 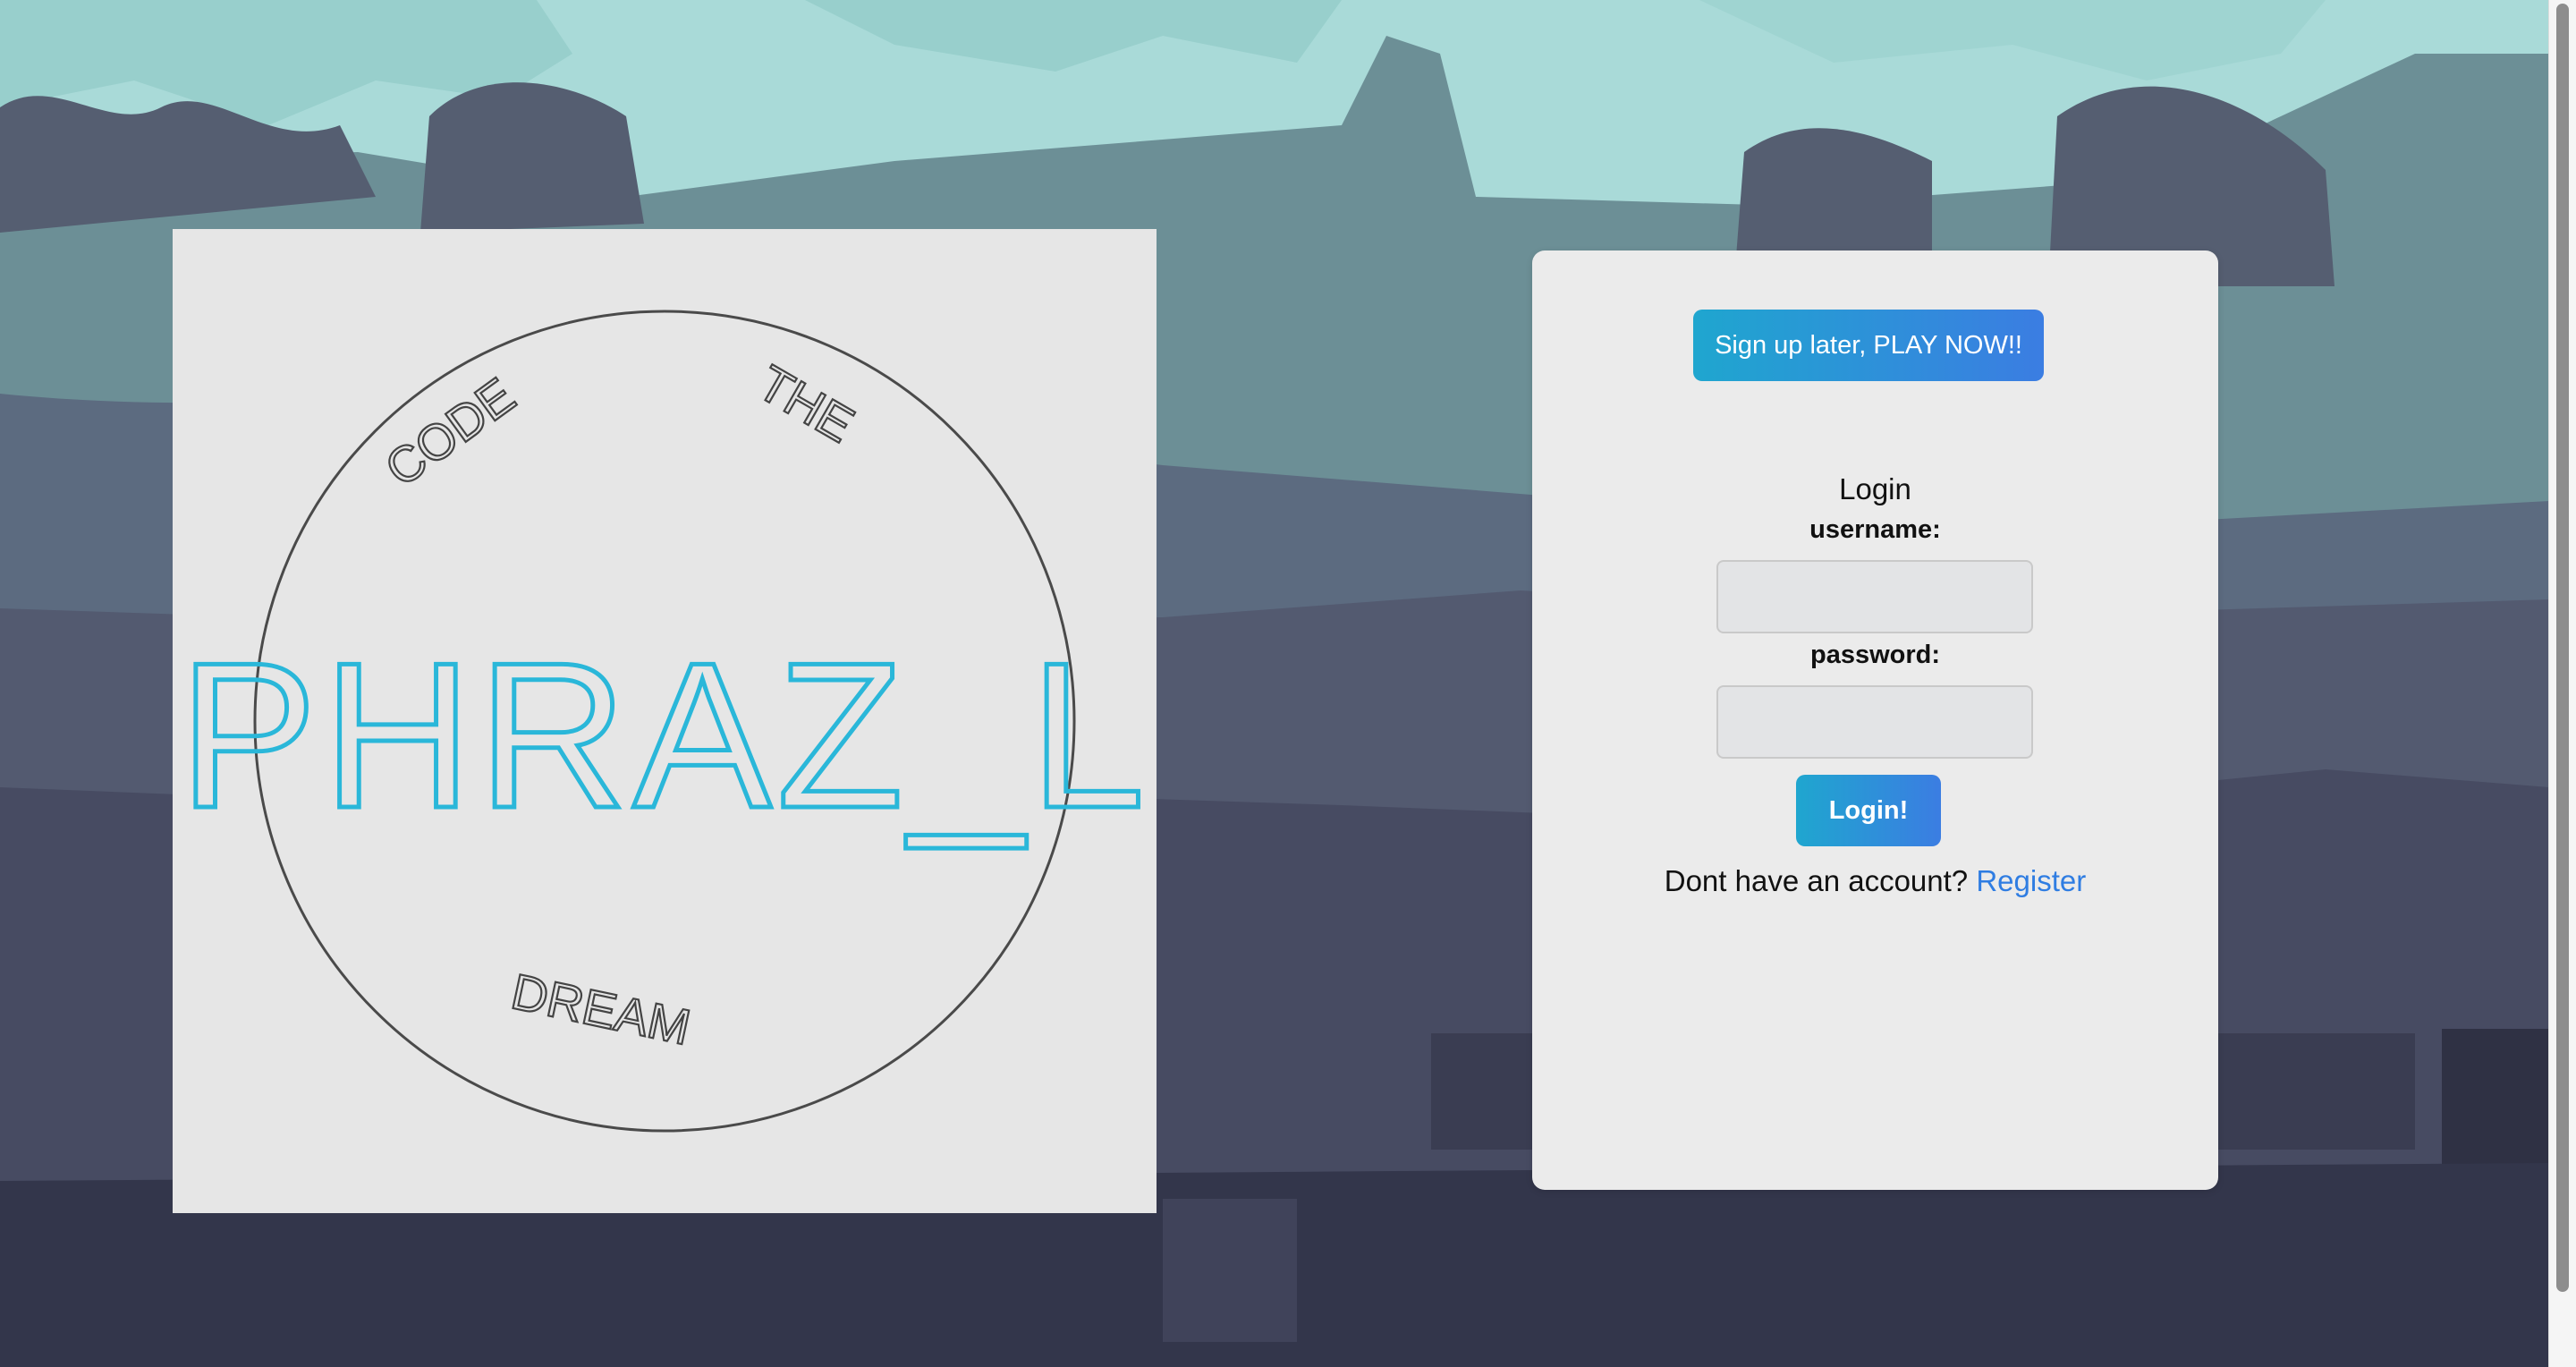 What do you see at coordinates (1875, 529) in the screenshot?
I see `username-label: username:` at bounding box center [1875, 529].